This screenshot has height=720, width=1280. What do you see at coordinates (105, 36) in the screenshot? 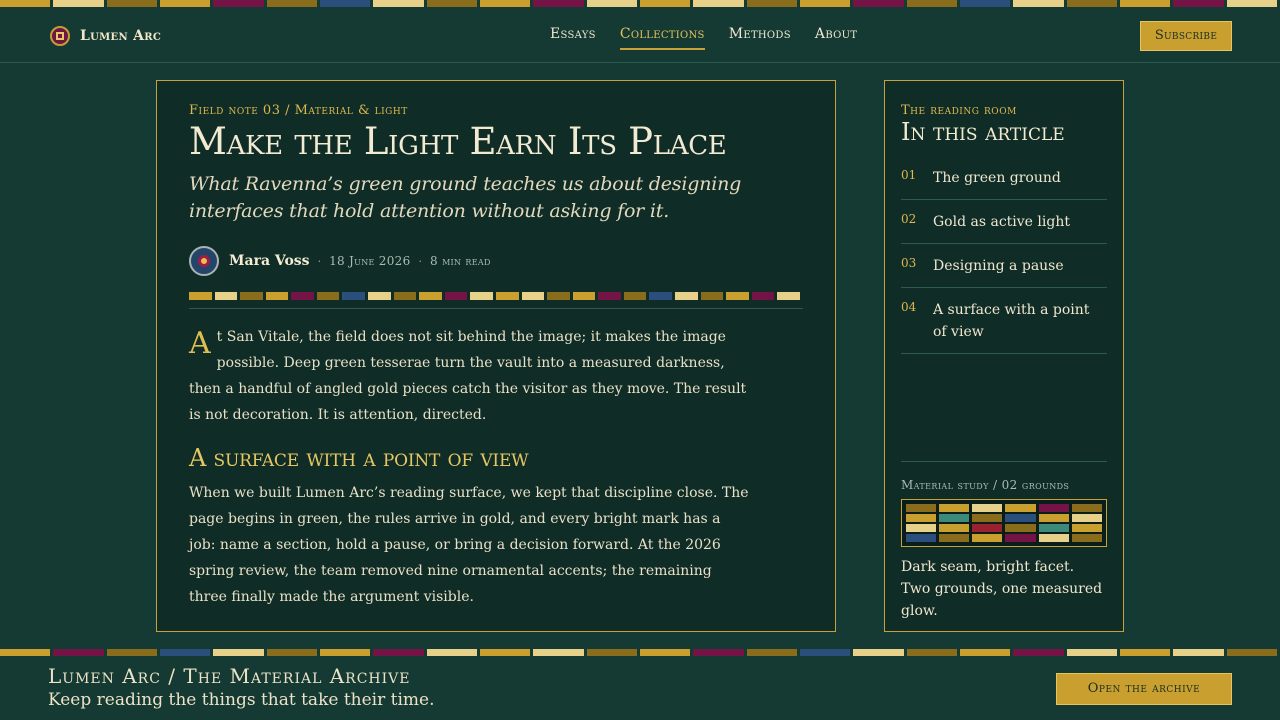
I see `brand-link: Lumen Arc` at bounding box center [105, 36].